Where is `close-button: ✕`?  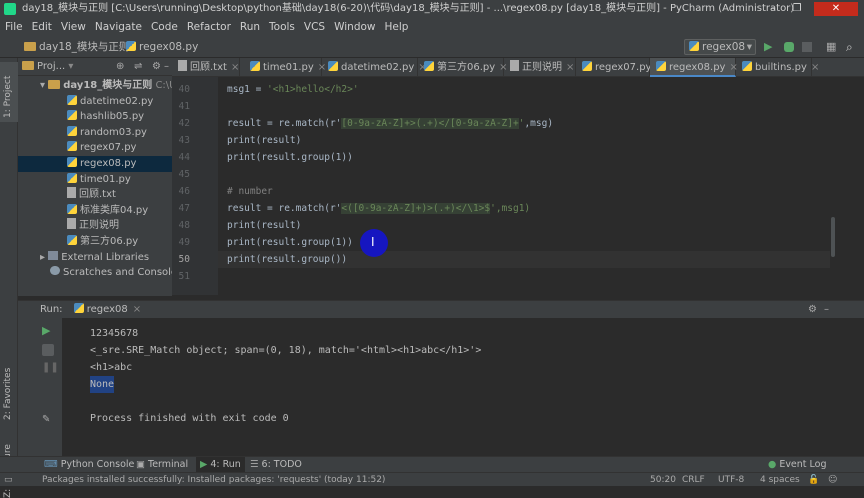
close-button: ✕ is located at coordinates (836, 9).